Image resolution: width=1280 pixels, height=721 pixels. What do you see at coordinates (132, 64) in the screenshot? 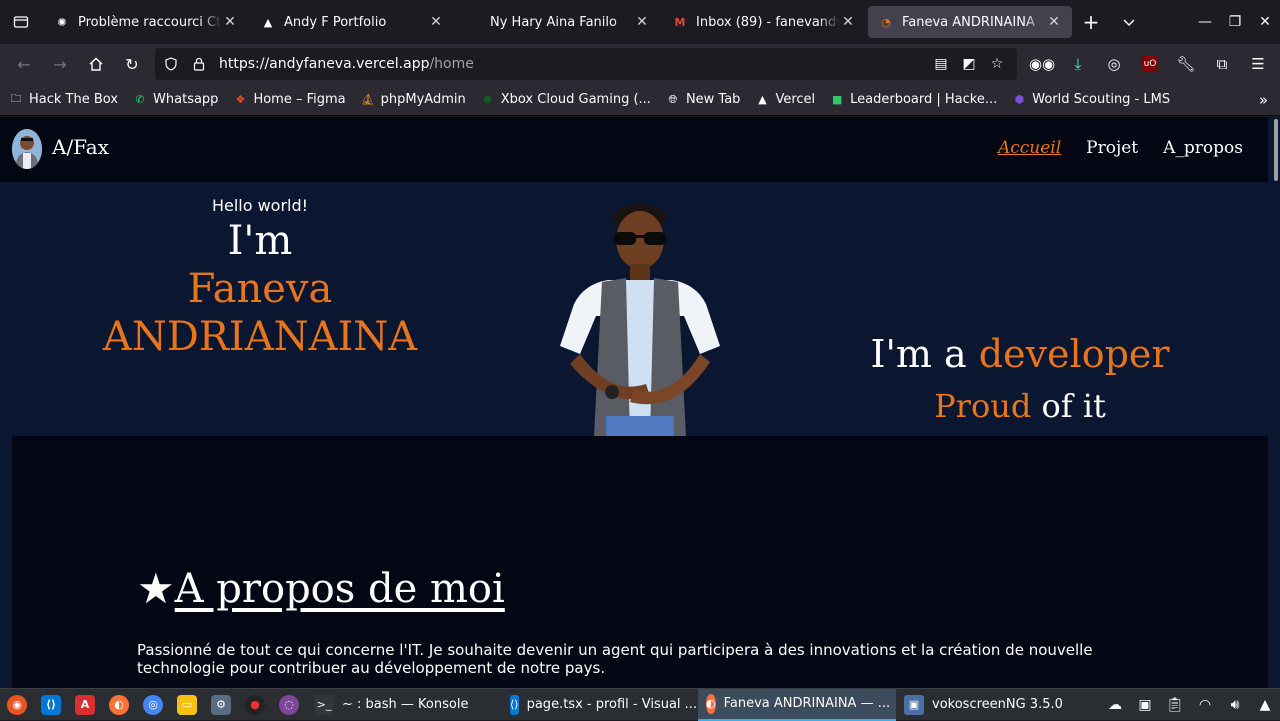
I see `reload-icon: ↻` at bounding box center [132, 64].